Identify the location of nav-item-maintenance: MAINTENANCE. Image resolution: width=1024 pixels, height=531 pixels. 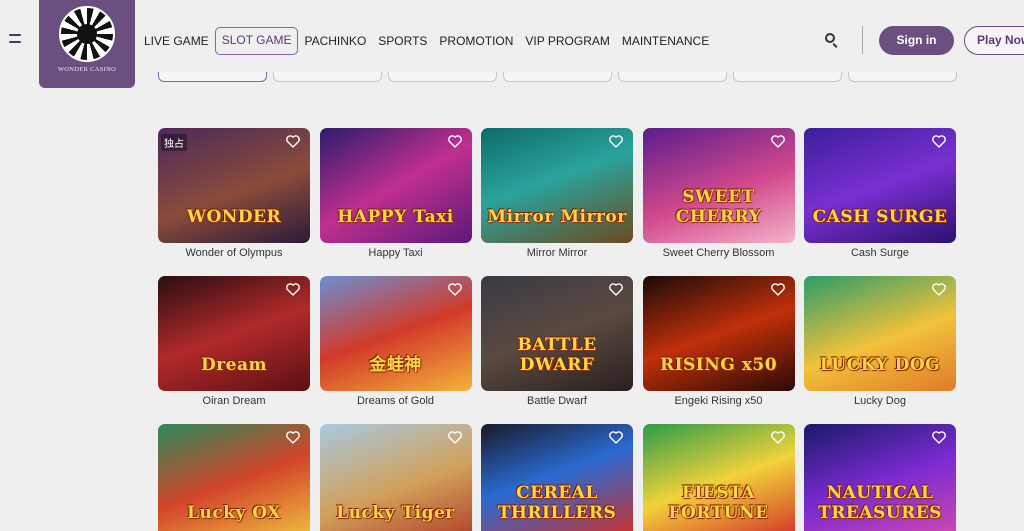
(665, 41).